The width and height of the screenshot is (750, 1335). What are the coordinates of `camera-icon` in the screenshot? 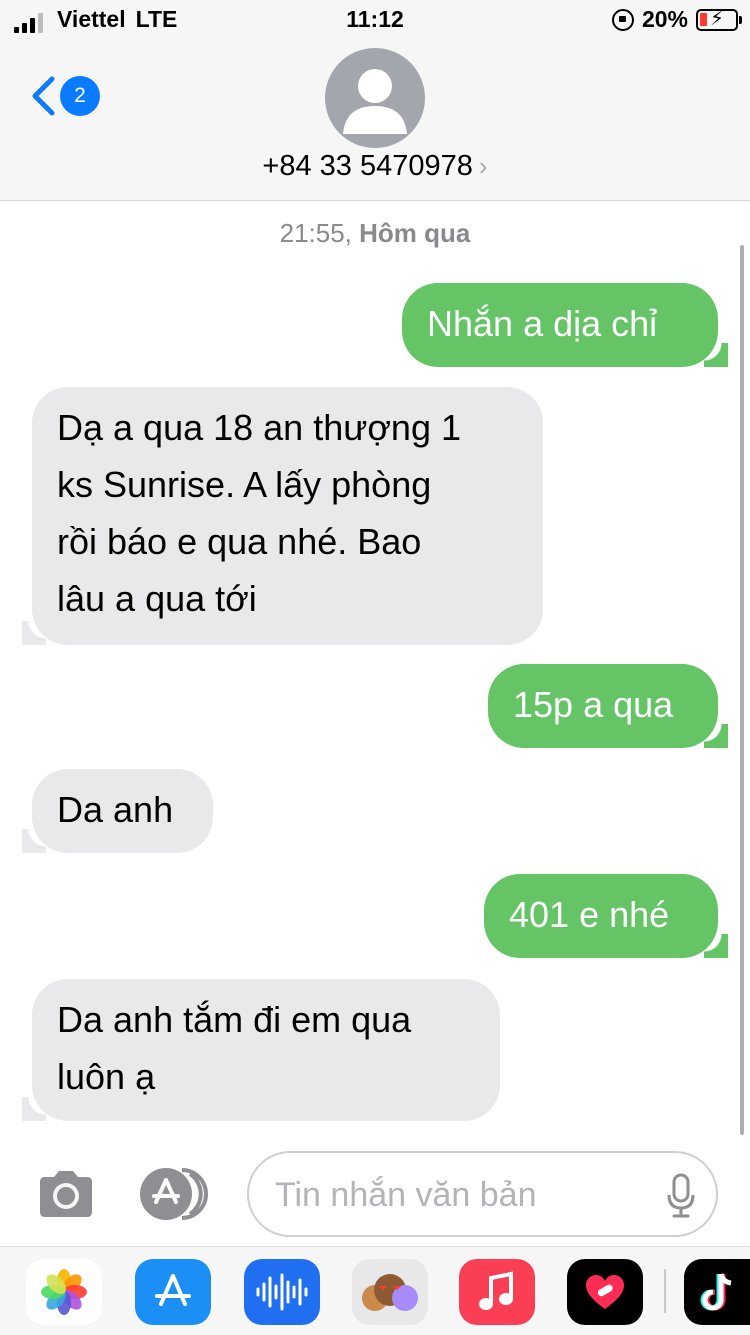 It's located at (66, 1194).